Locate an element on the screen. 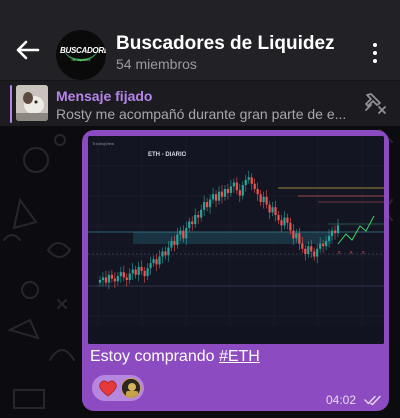 Image resolution: width=400 pixels, height=418 pixels. liquidity-zone is located at coordinates (233, 238).